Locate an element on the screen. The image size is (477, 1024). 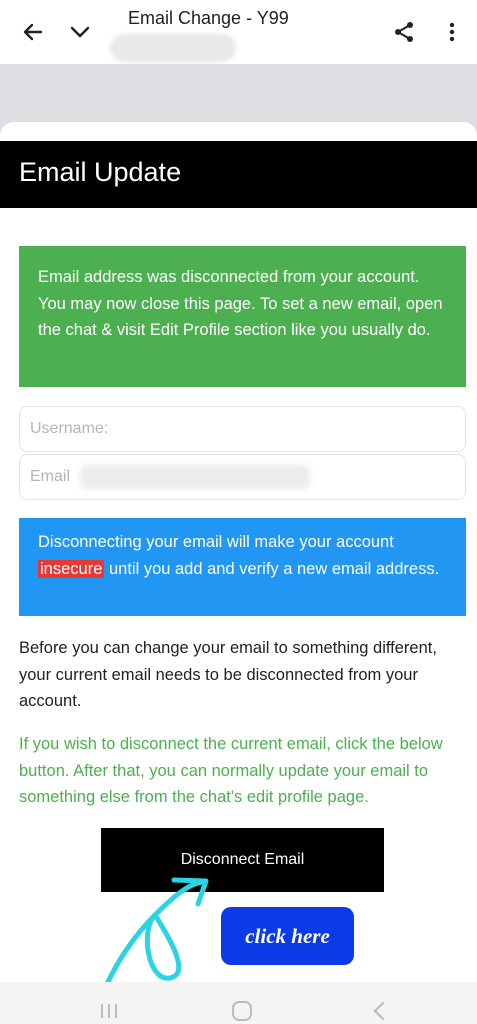
more-vert-icon is located at coordinates (452, 32).